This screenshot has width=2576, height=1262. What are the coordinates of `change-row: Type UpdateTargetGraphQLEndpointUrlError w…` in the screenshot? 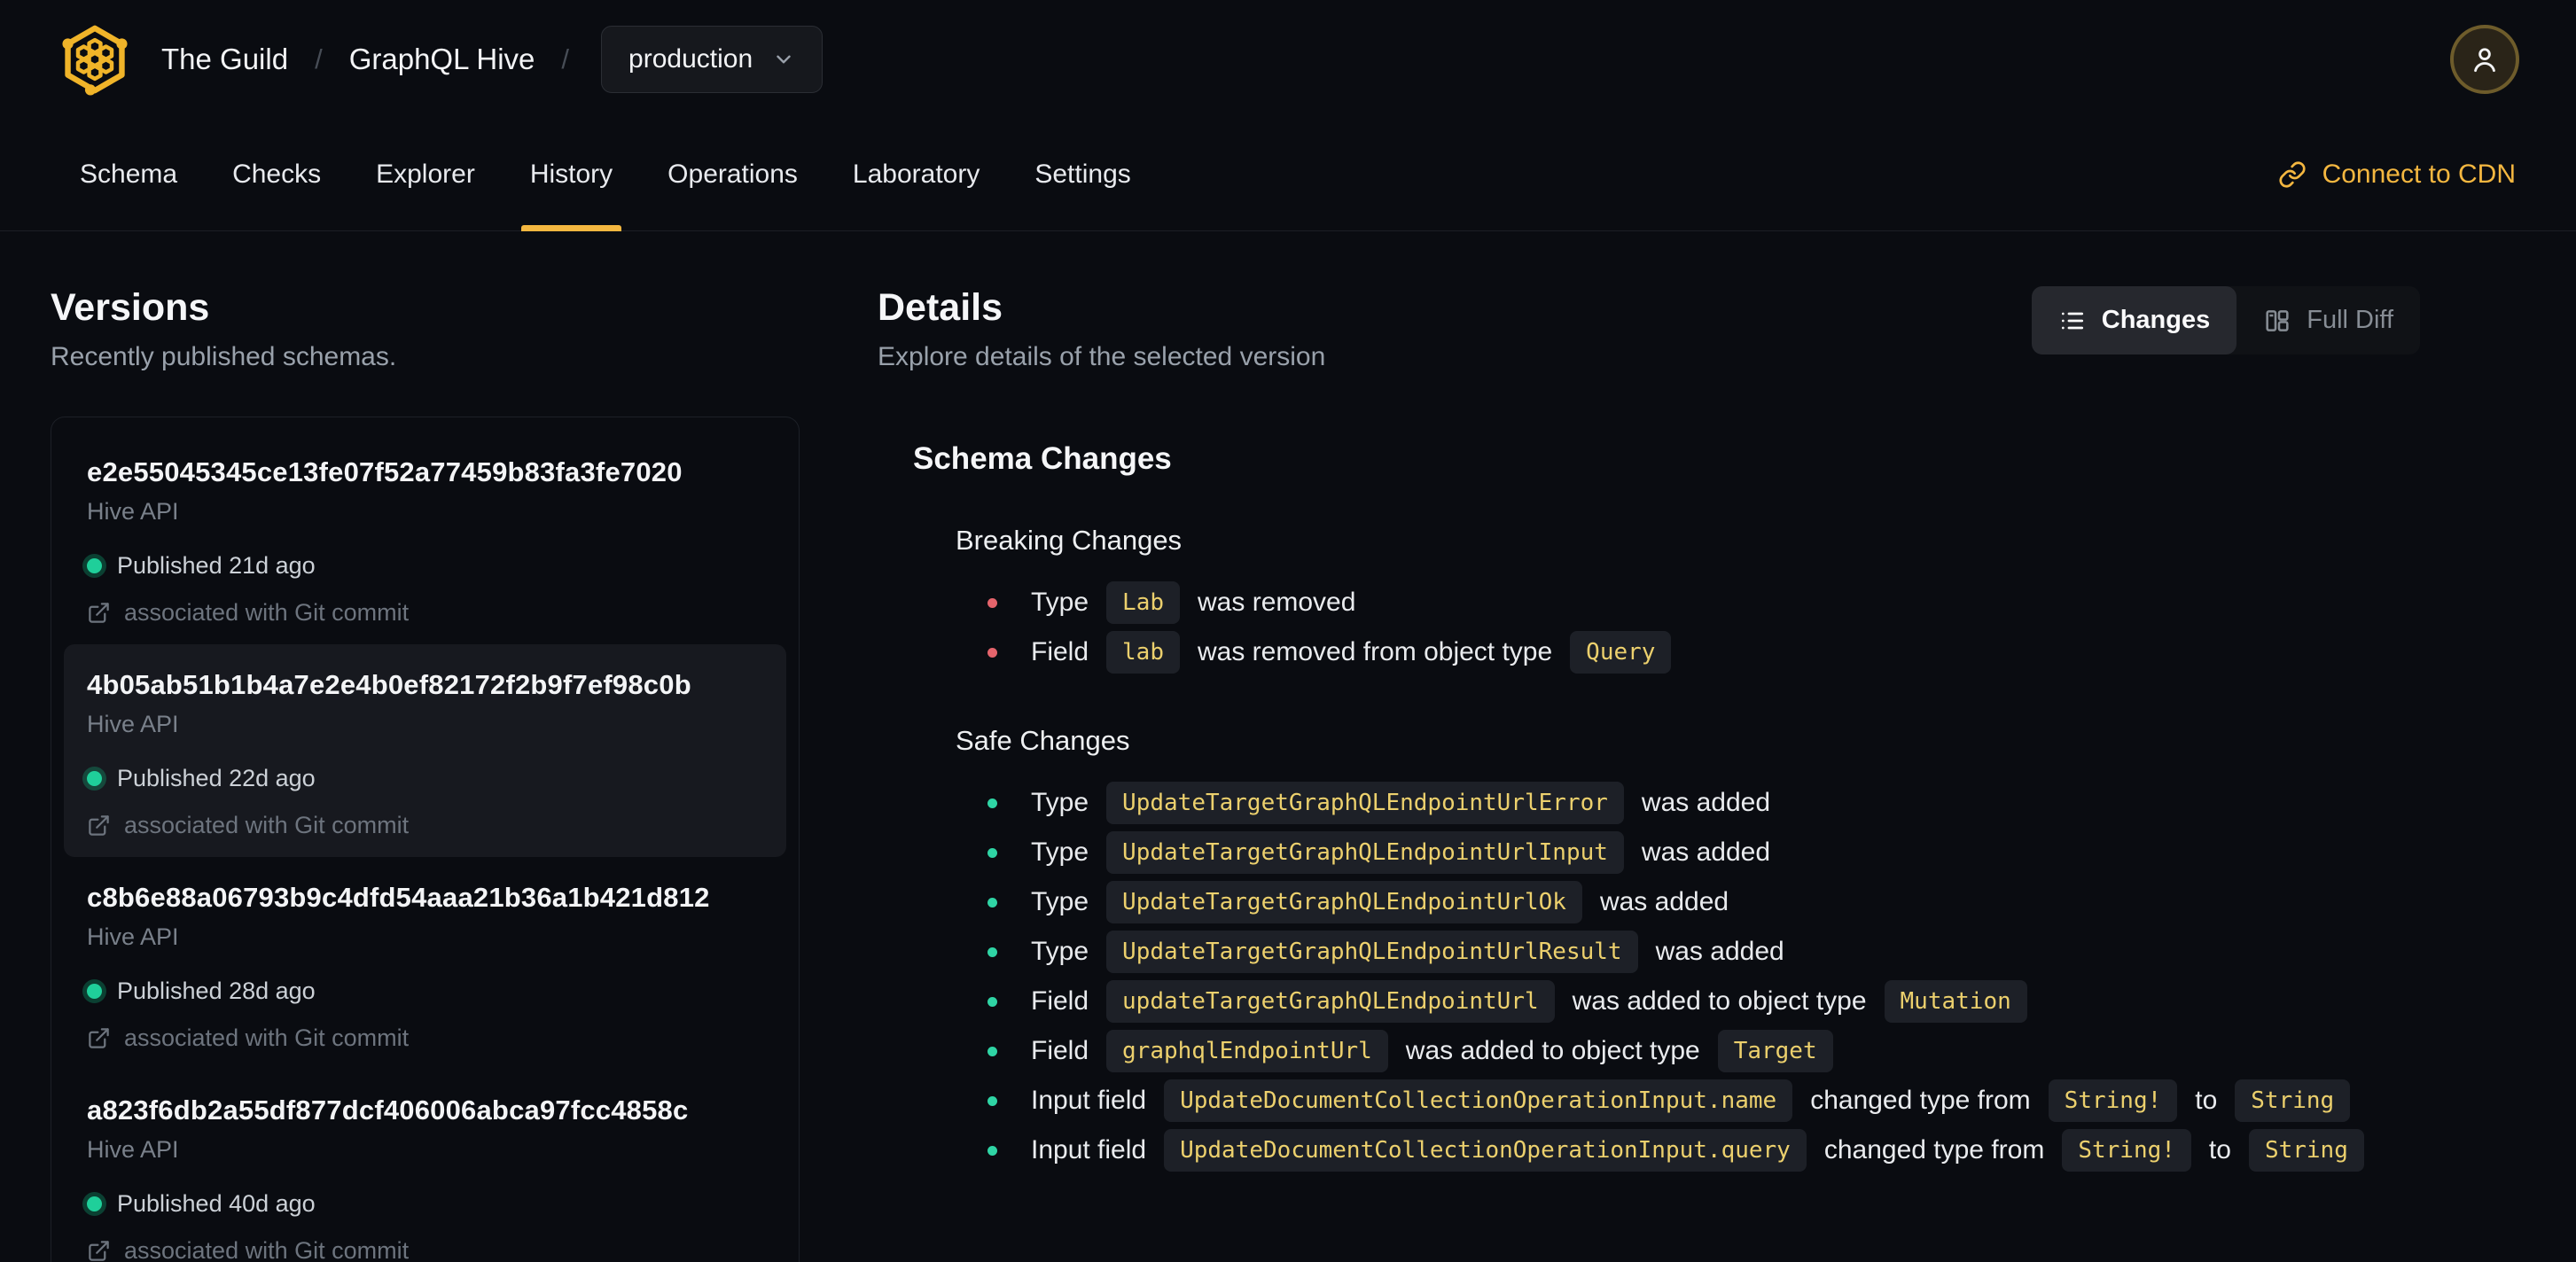 It's located at (1756, 803).